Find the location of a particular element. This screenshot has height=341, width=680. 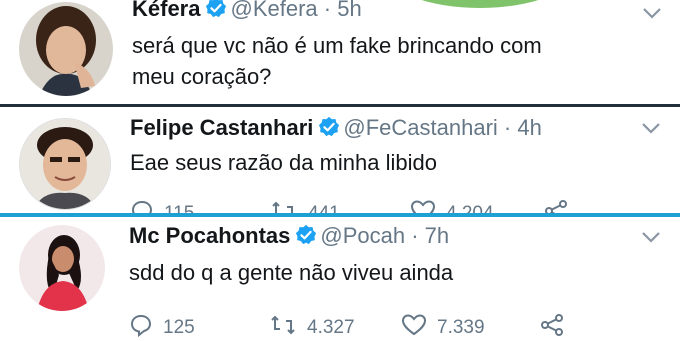

like-button: 4.204 is located at coordinates (452, 206).